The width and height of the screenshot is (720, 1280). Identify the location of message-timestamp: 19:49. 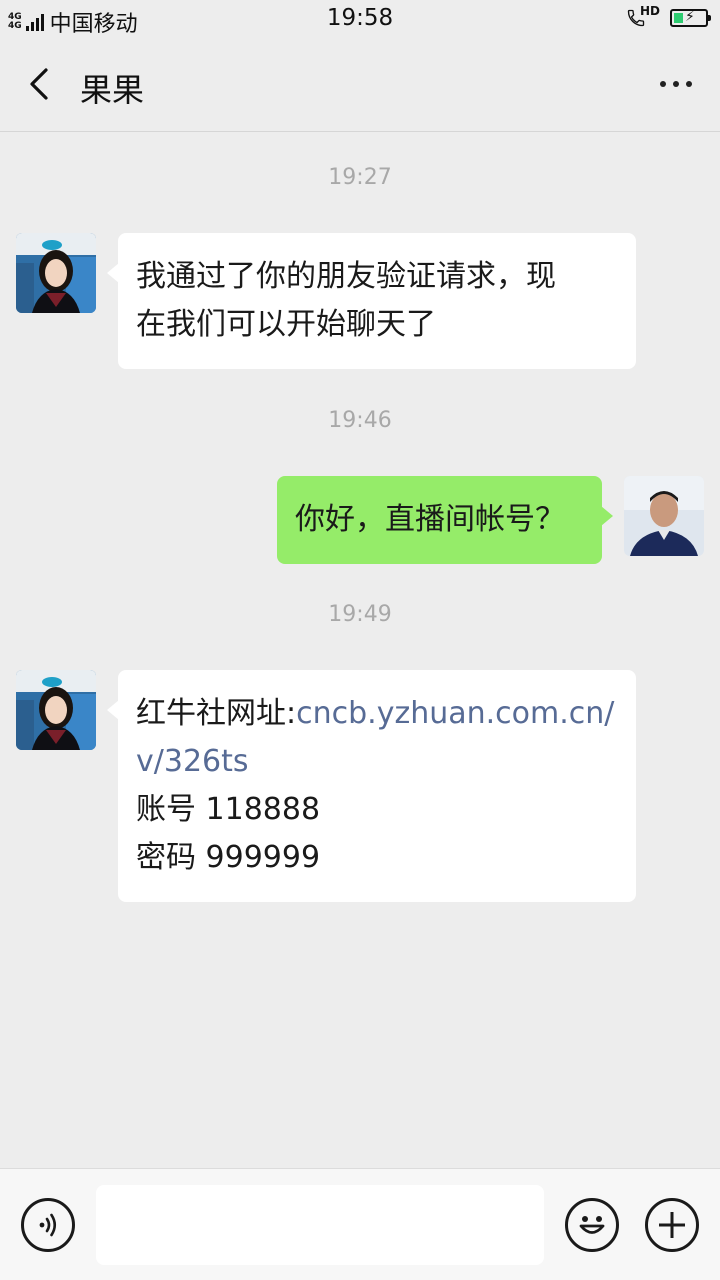
(360, 614).